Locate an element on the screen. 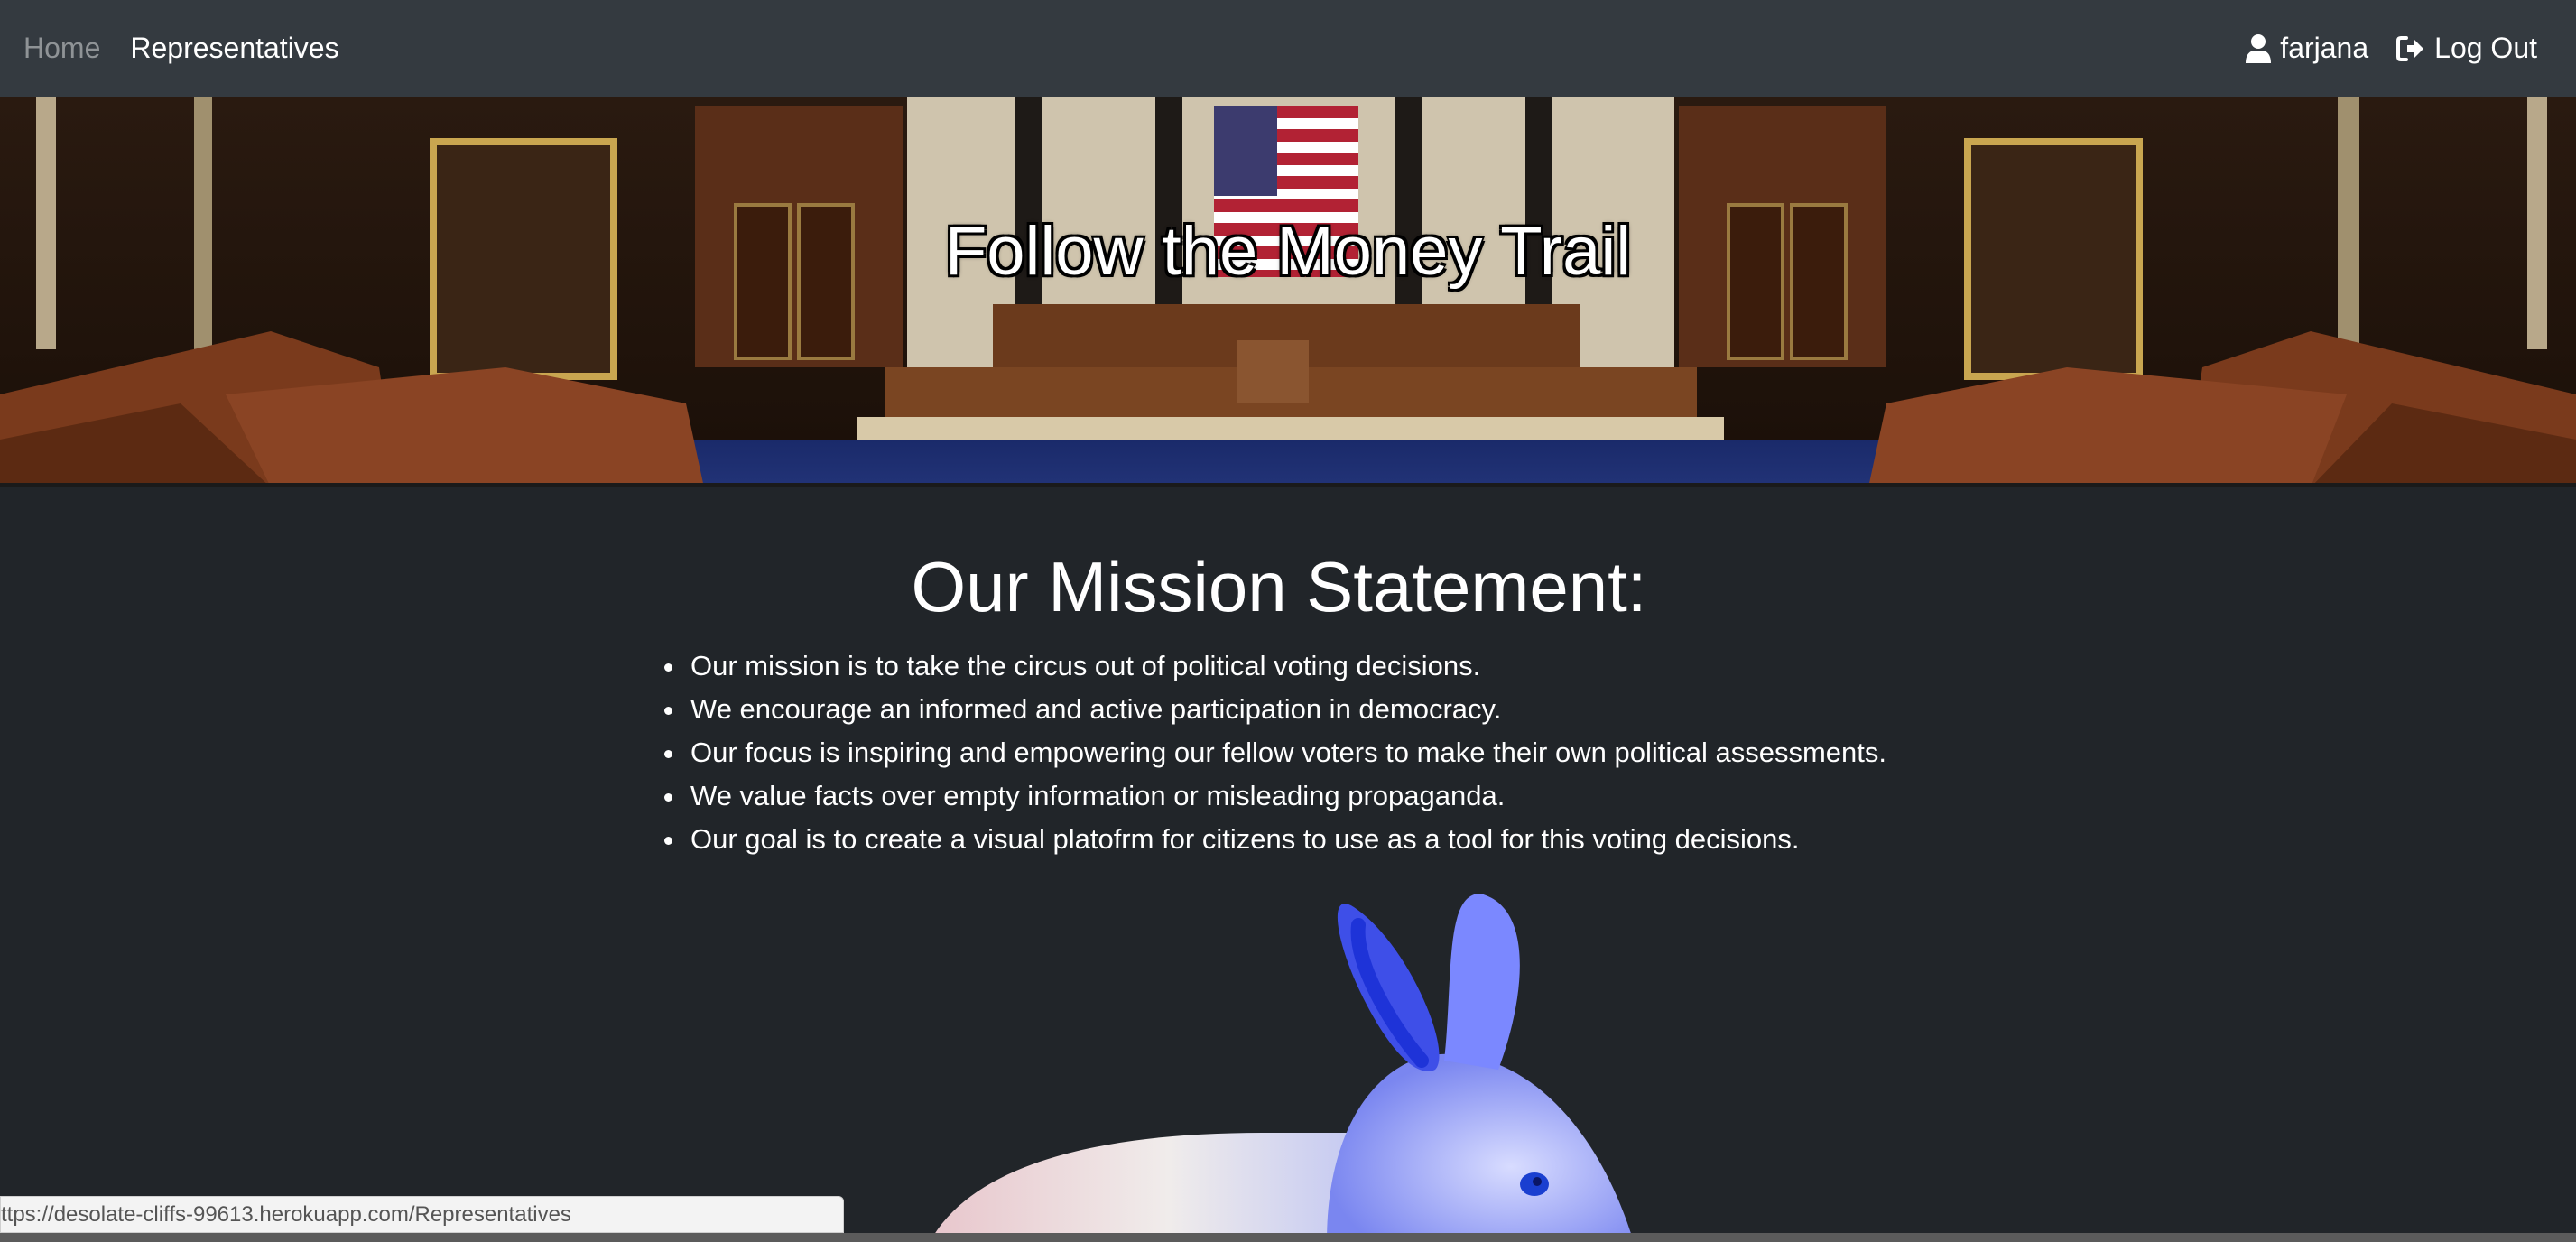  mission-heading: Our Mission Statement: is located at coordinates (1279, 587).